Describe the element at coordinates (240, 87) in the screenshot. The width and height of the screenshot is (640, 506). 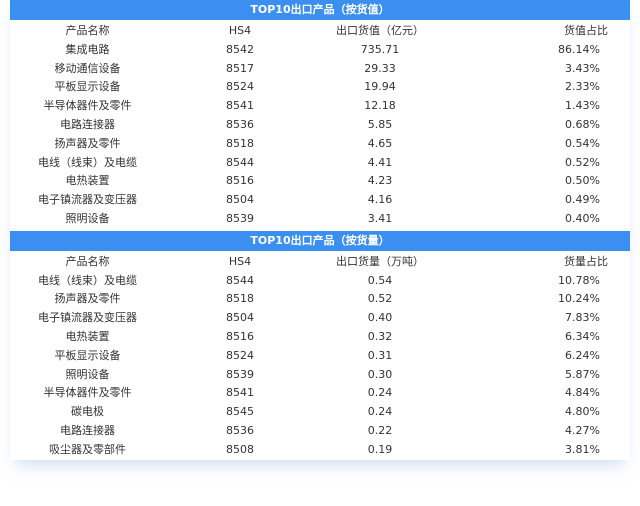
I see `cell-hs4: 8524` at that location.